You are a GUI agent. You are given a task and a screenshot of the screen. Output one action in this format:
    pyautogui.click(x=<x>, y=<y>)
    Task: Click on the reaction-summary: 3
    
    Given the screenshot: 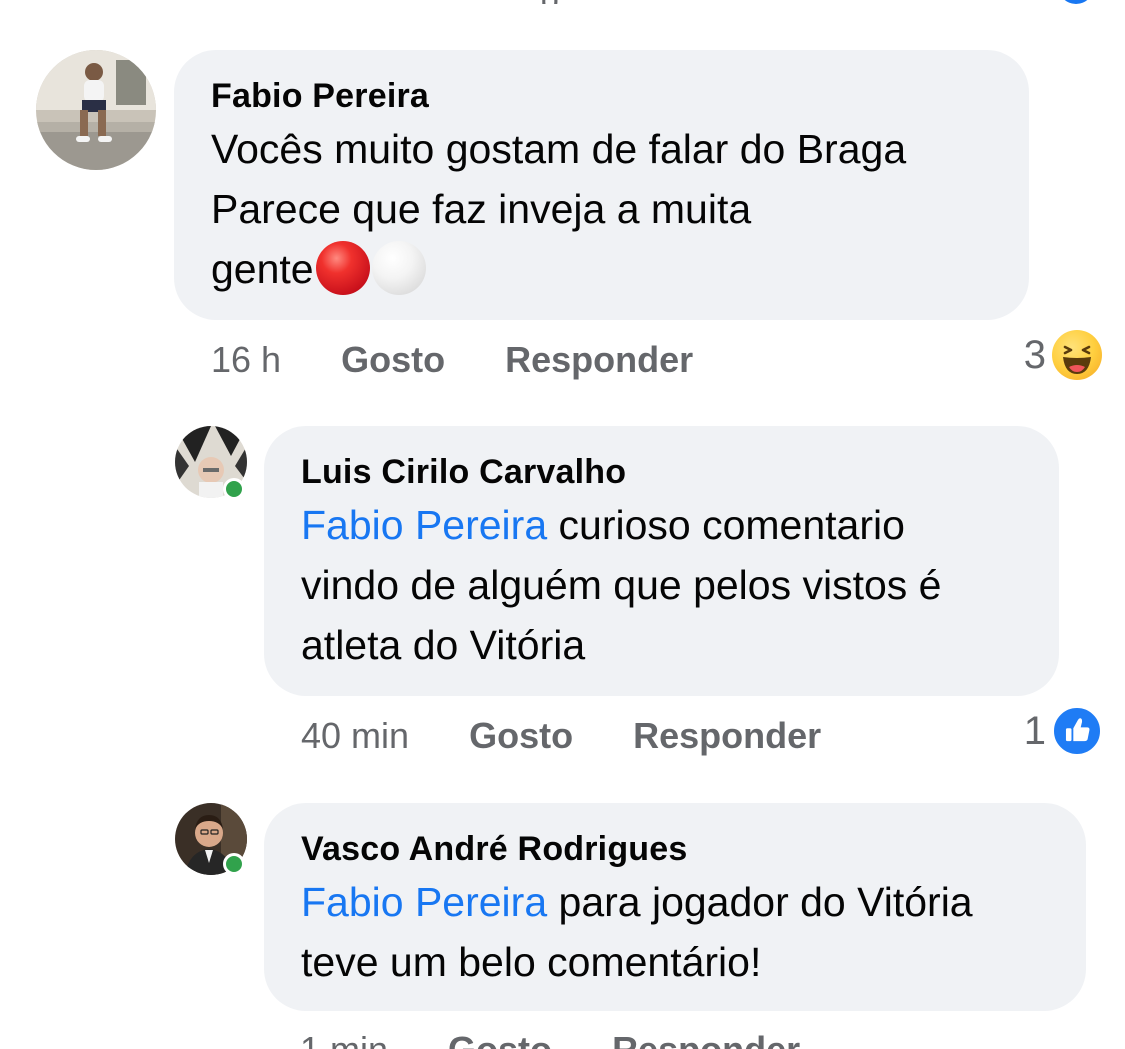 What is the action you would take?
    pyautogui.click(x=1051, y=356)
    